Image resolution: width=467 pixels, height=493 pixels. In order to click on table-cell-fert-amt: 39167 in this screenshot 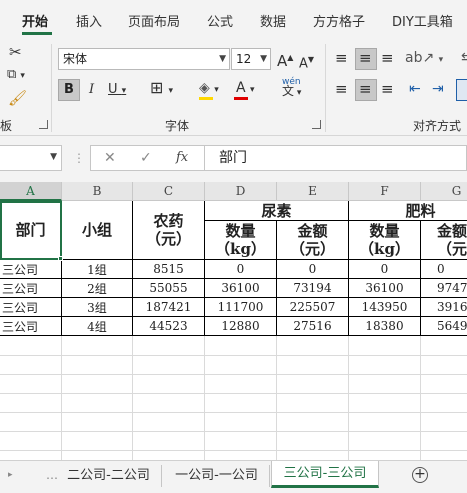, I will do `click(444, 307)`.